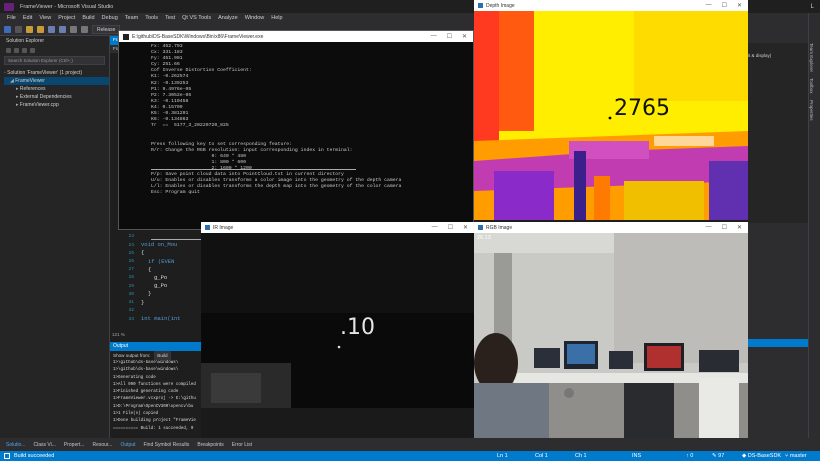 The image size is (820, 461). What do you see at coordinates (131, 270) in the screenshot?
I see `line-number: 27` at bounding box center [131, 270].